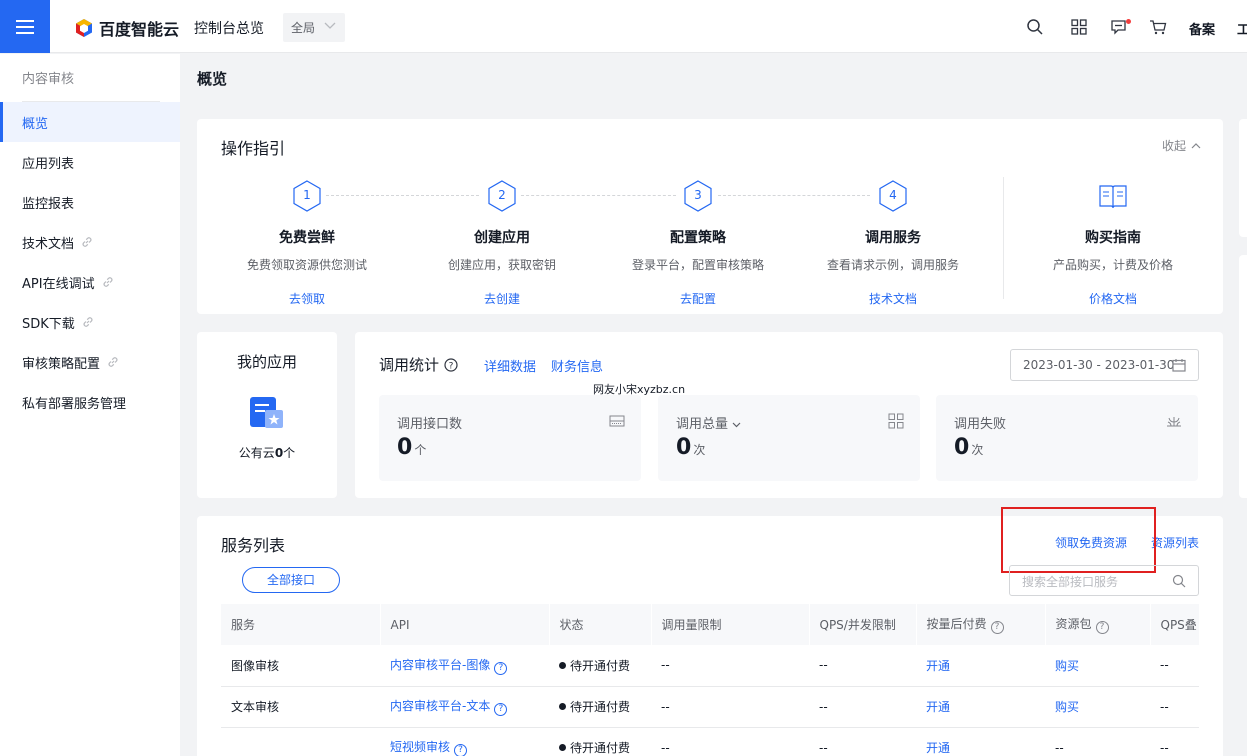 The height and width of the screenshot is (756, 1247). Describe the element at coordinates (61, 364) in the screenshot. I see `sidebar-item-label: 审核策略配置` at that location.